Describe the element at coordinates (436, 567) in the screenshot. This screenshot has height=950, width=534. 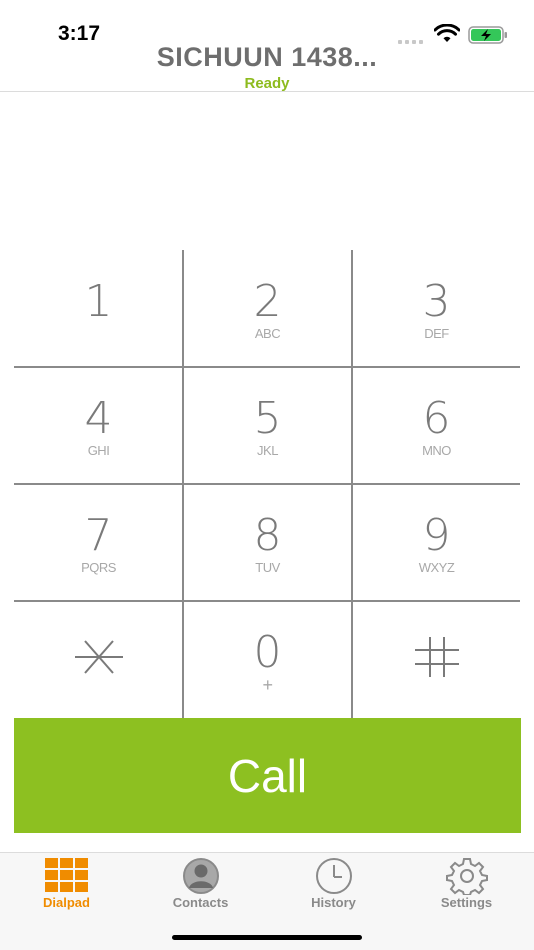
I see `key-letters: WXYZ` at that location.